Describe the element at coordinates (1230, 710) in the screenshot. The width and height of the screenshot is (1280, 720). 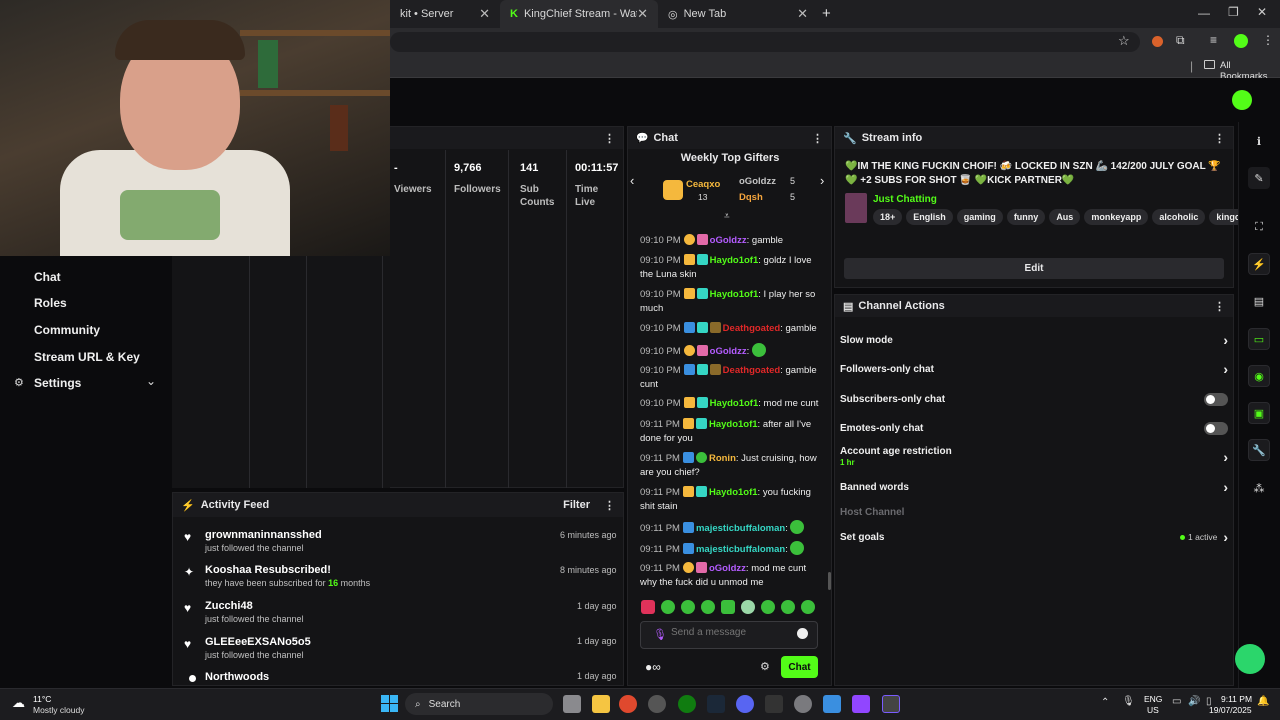
I see `clock-date: 19/07/2025` at that location.